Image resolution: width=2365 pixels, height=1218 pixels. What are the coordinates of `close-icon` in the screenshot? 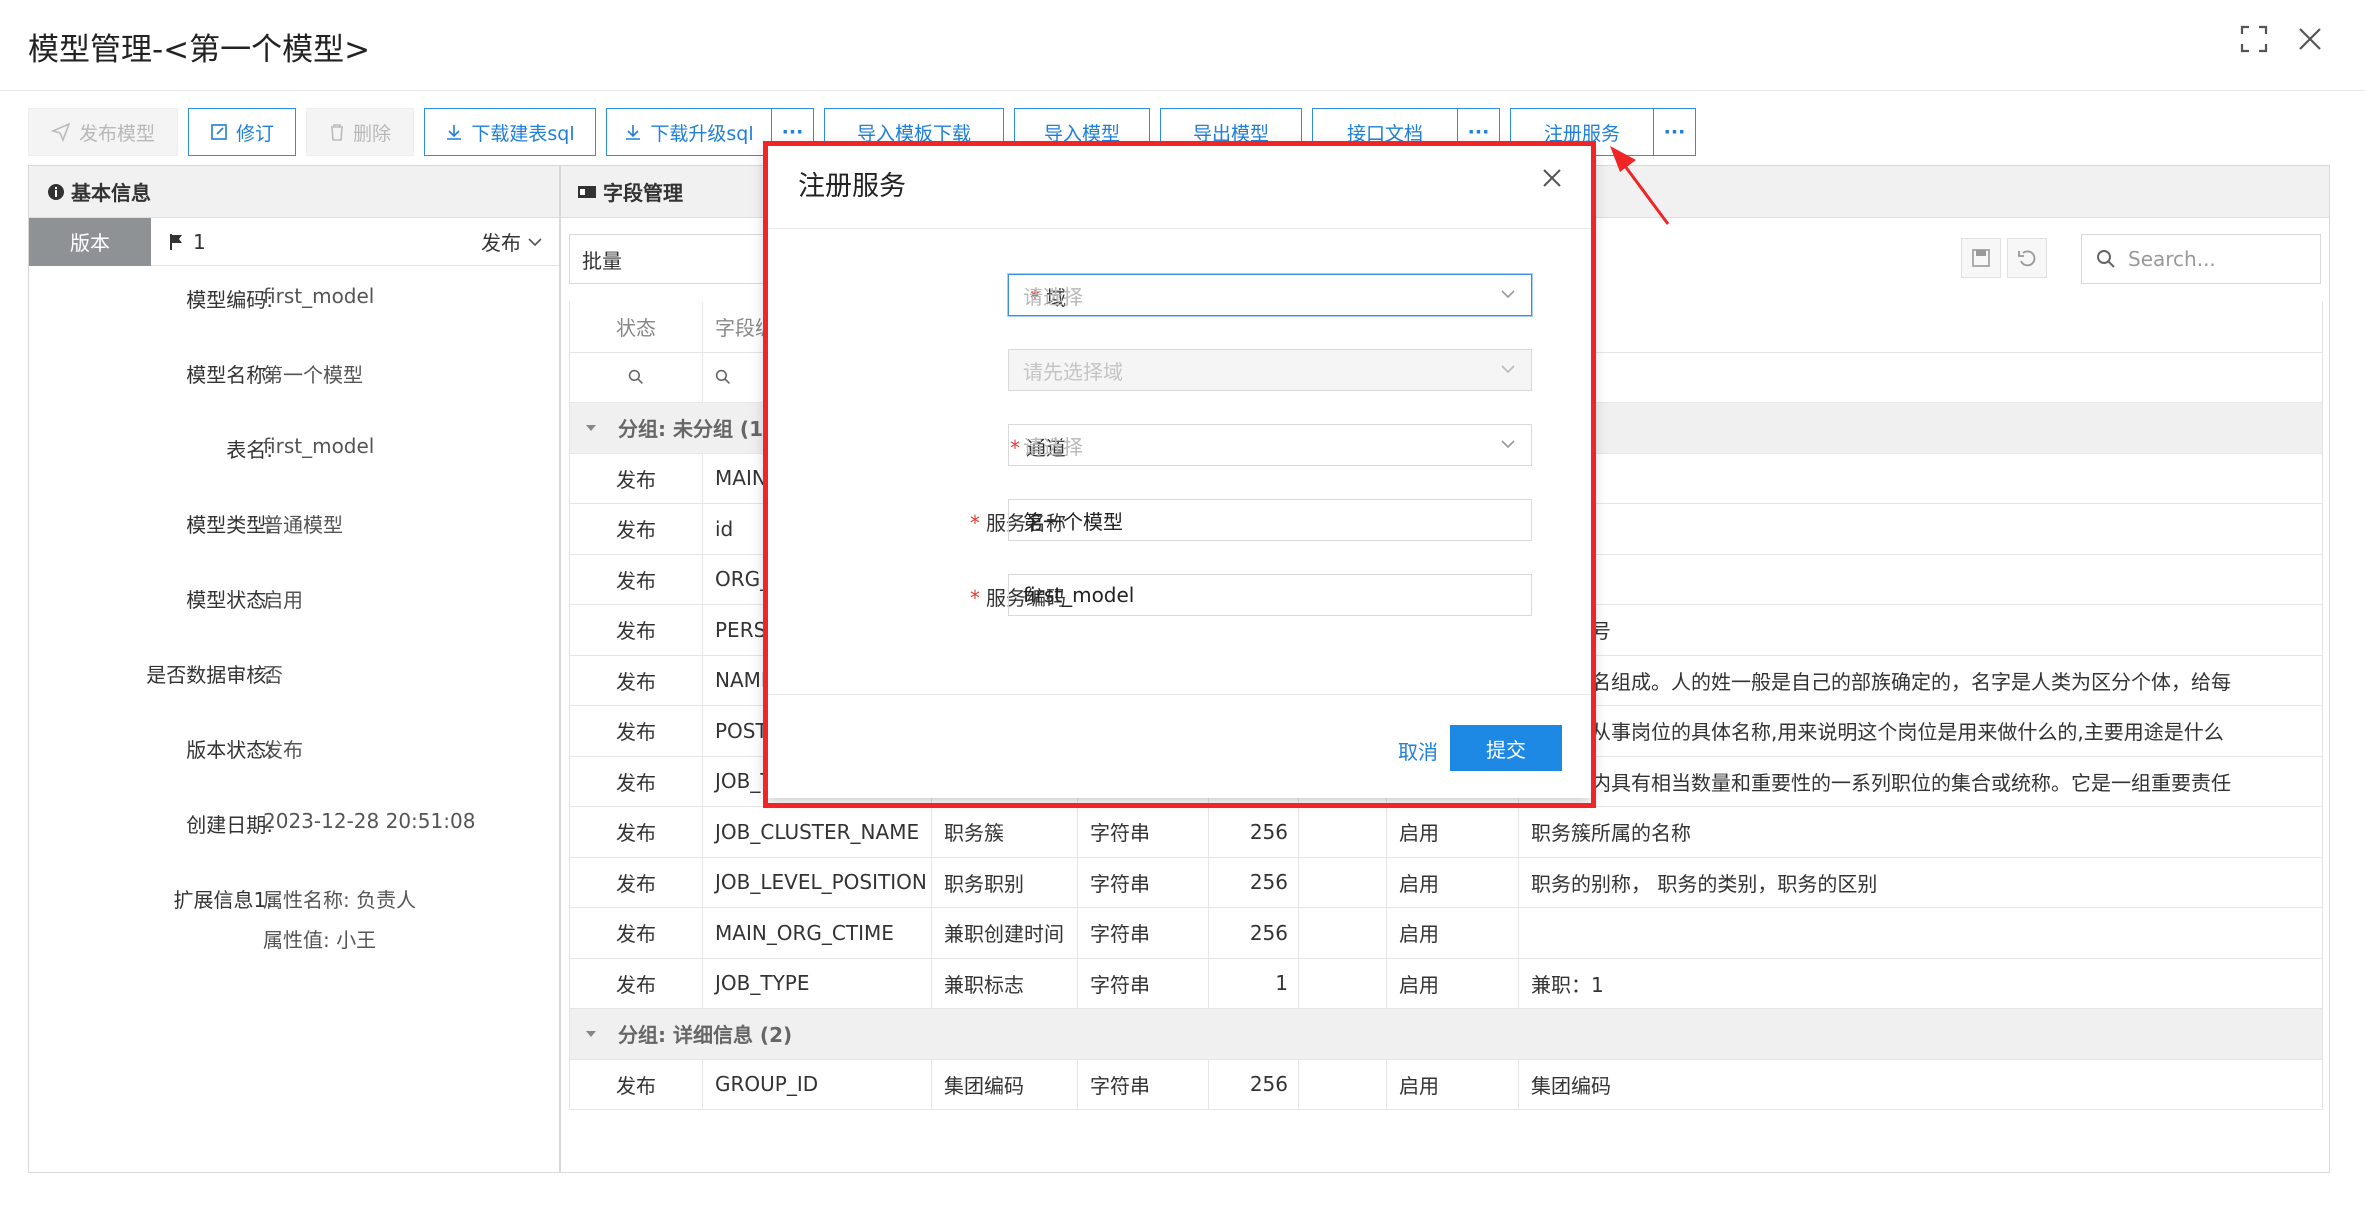 It's located at (2310, 41).